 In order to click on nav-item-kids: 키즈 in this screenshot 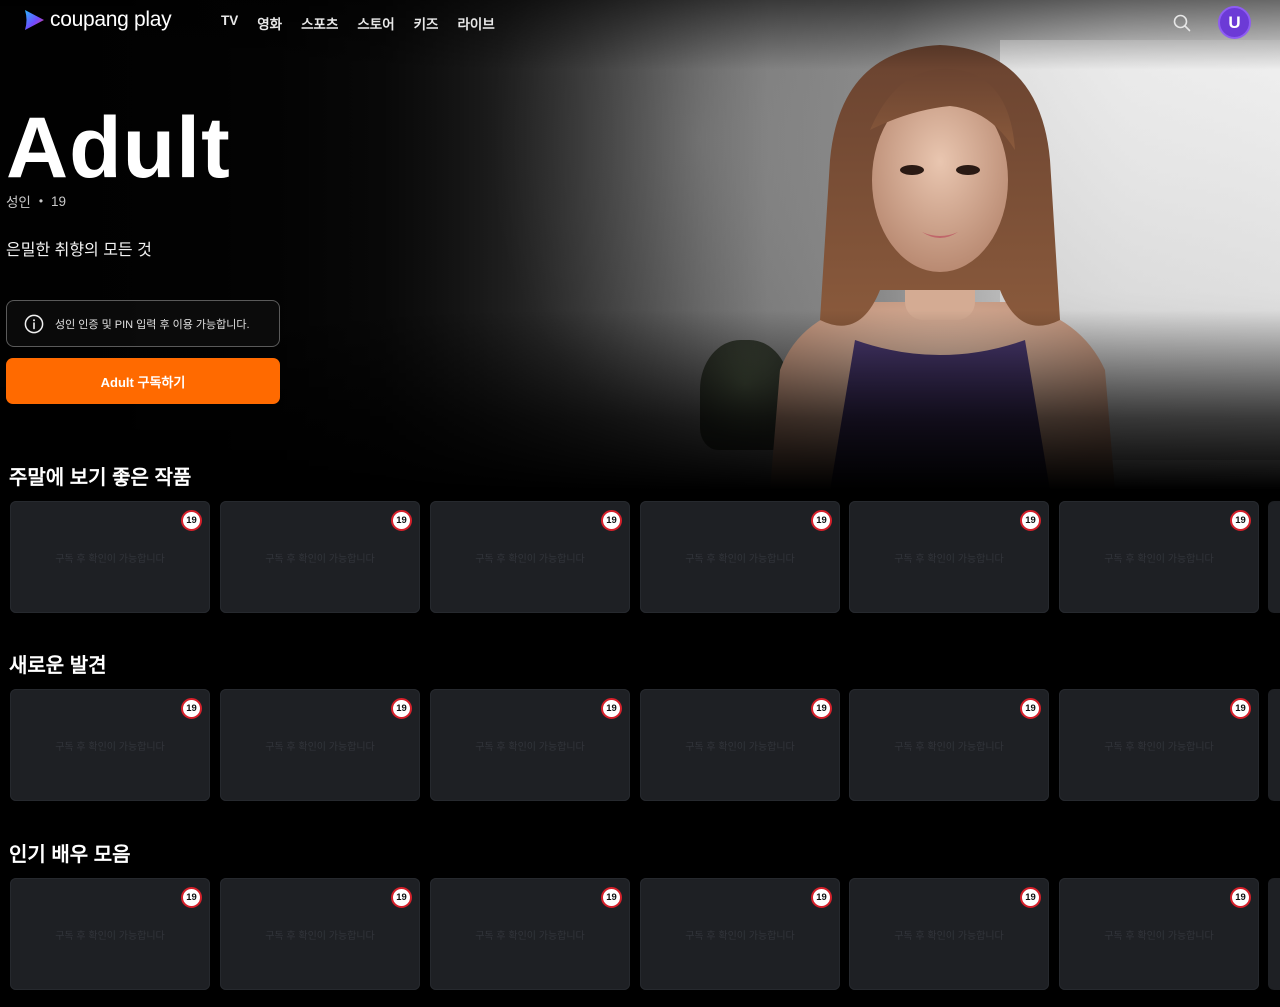, I will do `click(426, 23)`.